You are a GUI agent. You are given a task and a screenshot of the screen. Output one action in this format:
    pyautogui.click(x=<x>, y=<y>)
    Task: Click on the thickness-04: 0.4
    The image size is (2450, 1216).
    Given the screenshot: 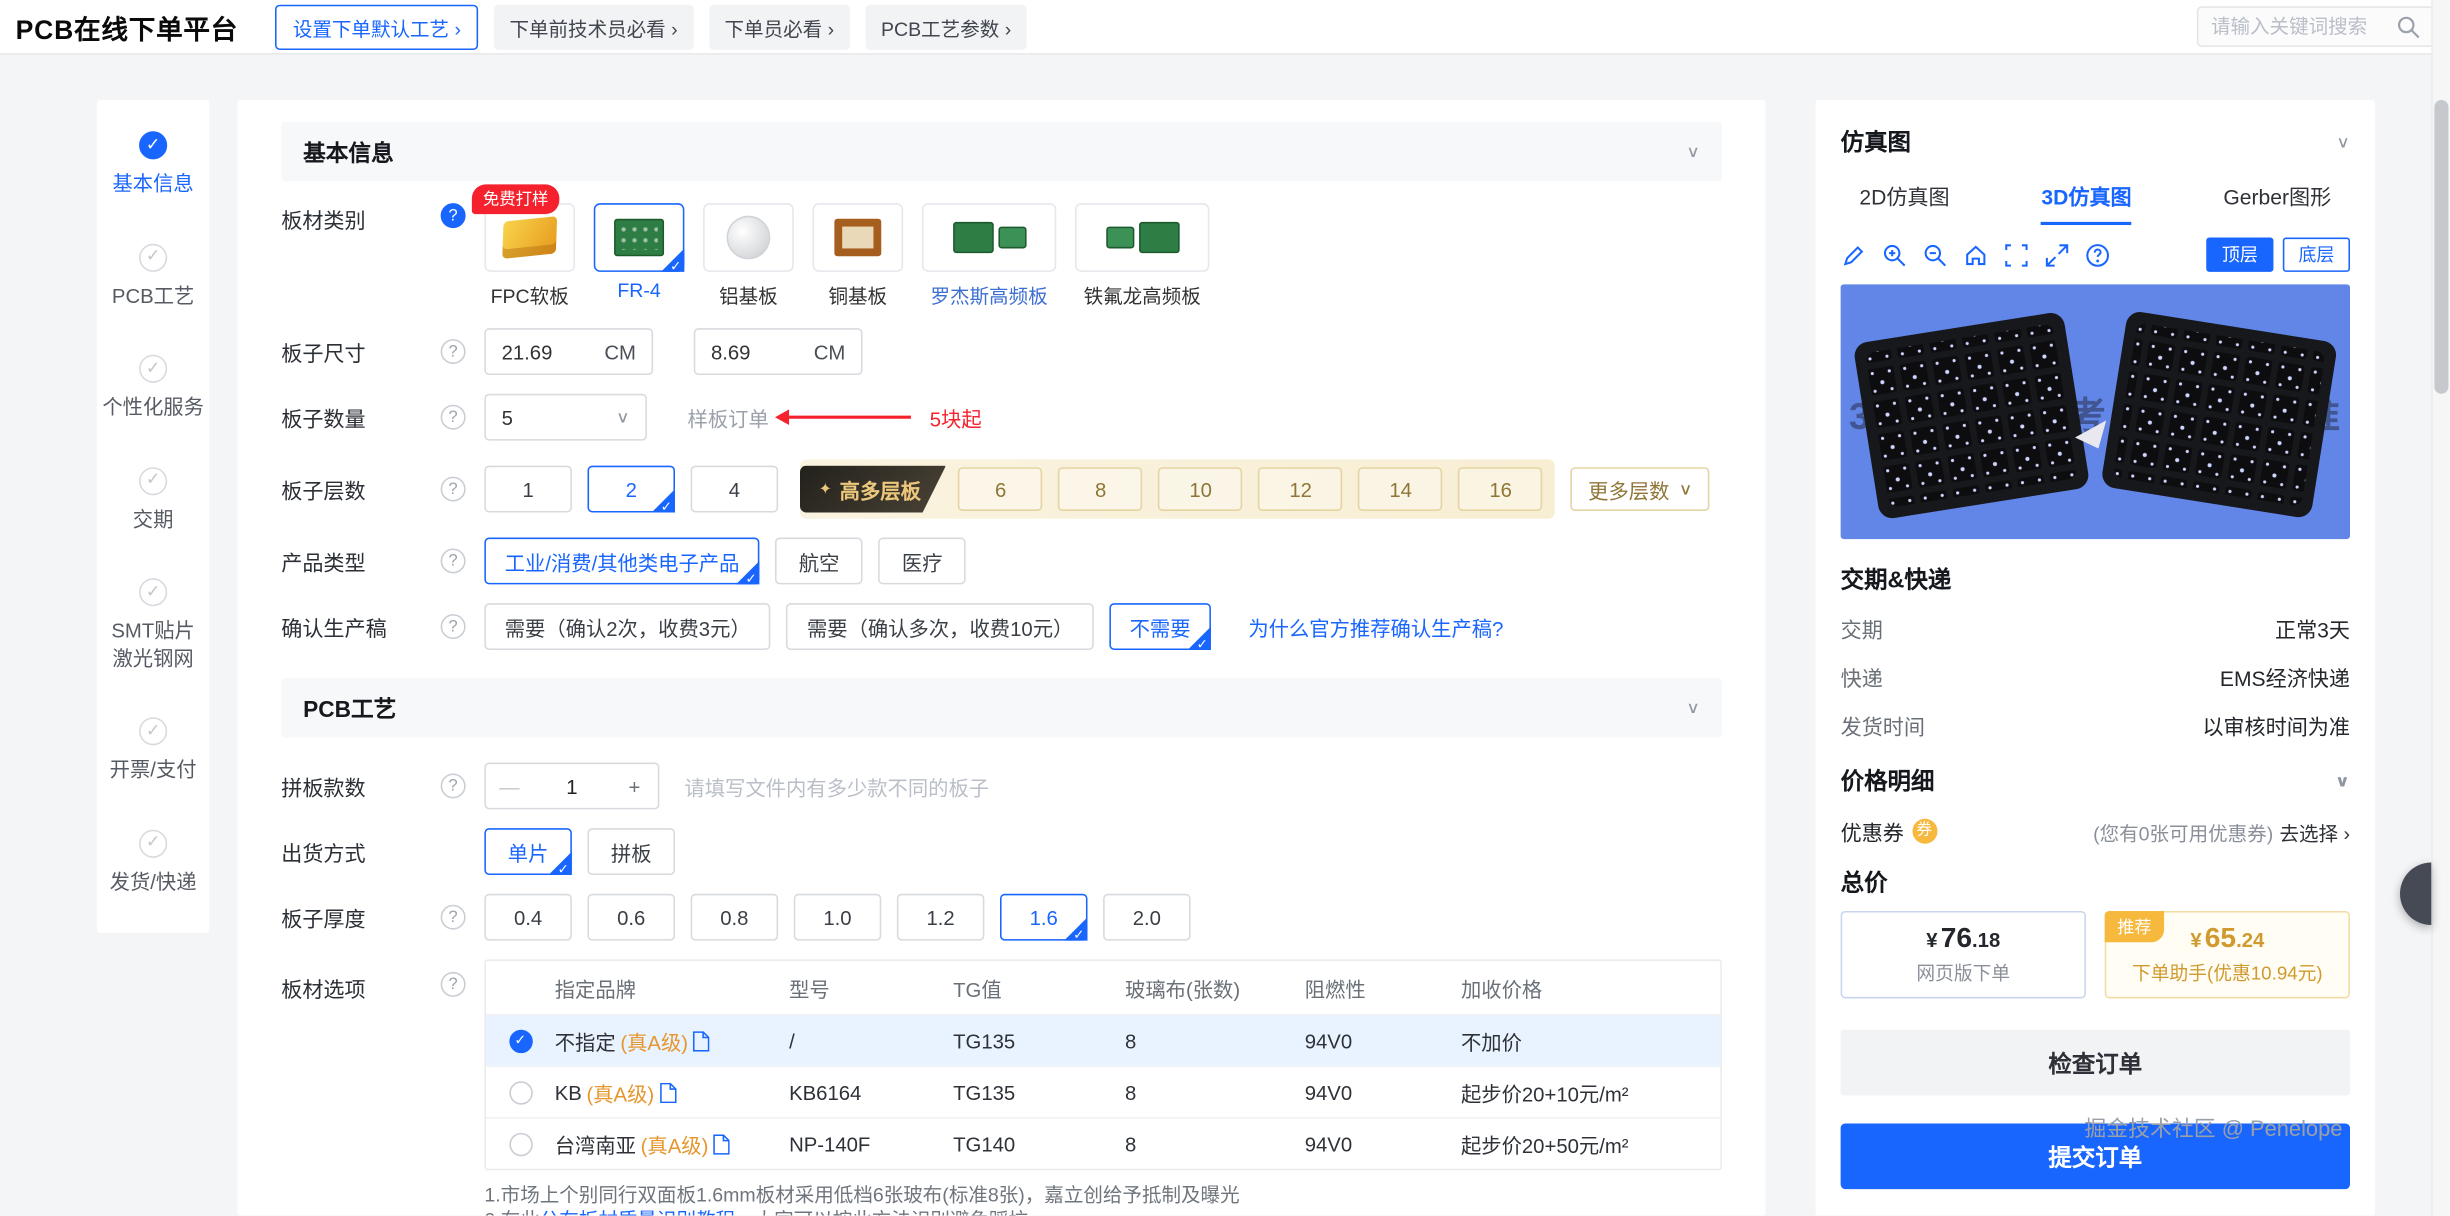 What is the action you would take?
    pyautogui.click(x=528, y=917)
    